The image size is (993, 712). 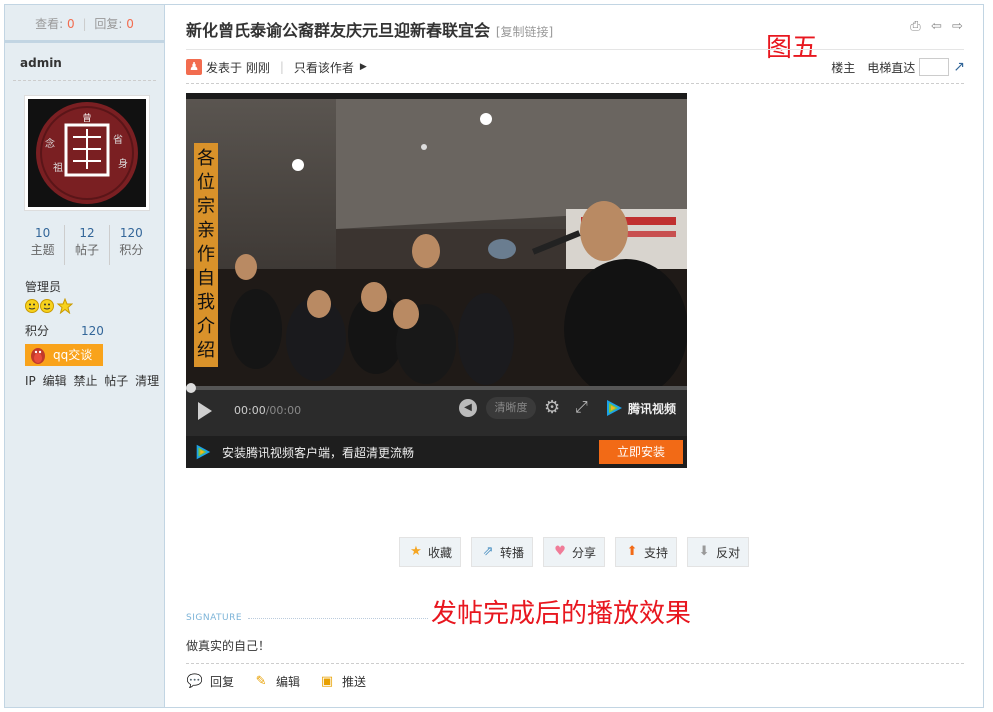 I want to click on prev-thread-icon: ⇦, so click(x=936, y=26).